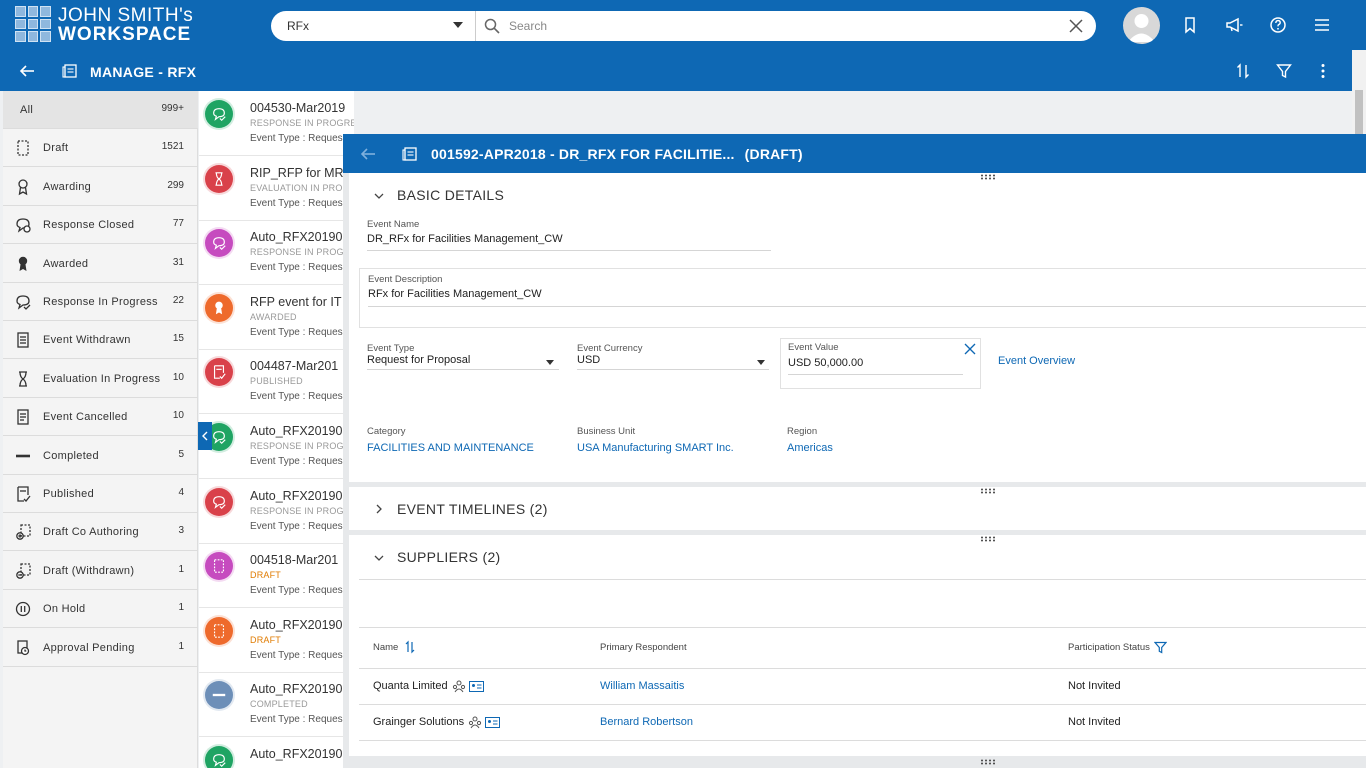  What do you see at coordinates (172, 147) in the screenshot?
I see `filter-count: 1521` at bounding box center [172, 147].